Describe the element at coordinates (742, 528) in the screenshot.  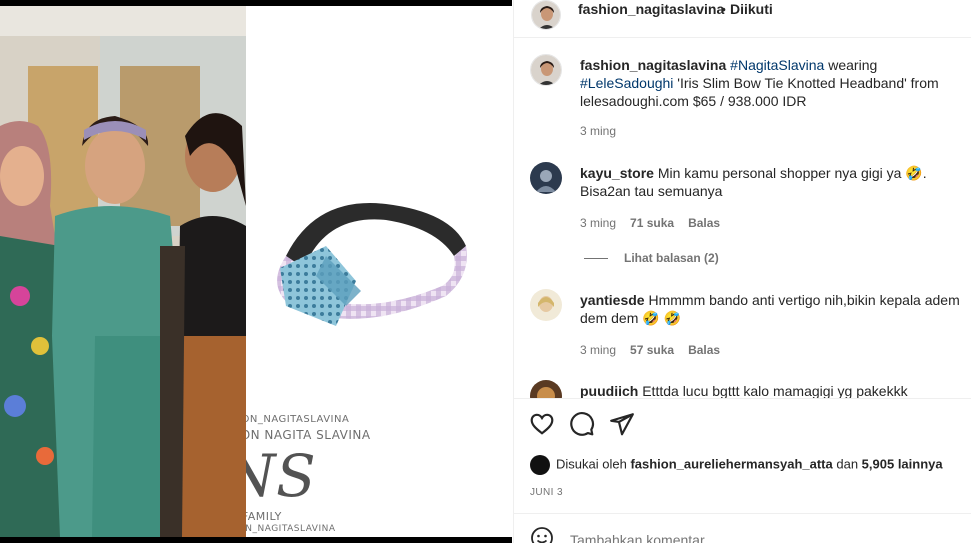
I see `add-comment-bar` at that location.